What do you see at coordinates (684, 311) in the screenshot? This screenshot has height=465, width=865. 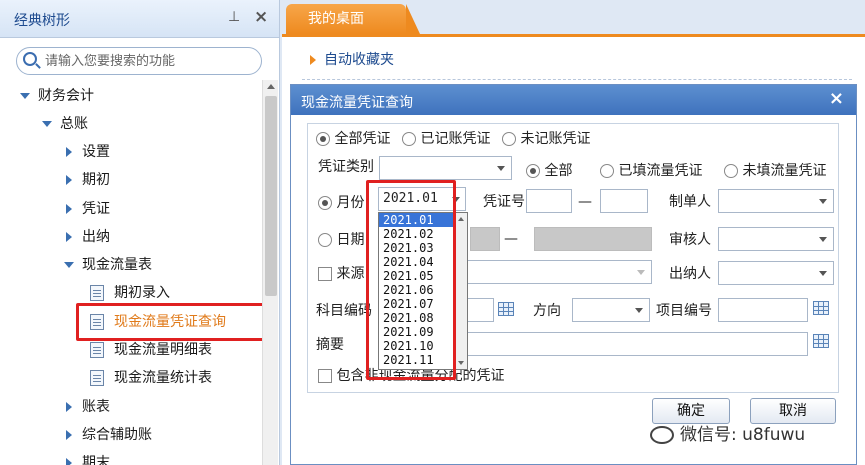 I see `project-code-label: 项目编号` at bounding box center [684, 311].